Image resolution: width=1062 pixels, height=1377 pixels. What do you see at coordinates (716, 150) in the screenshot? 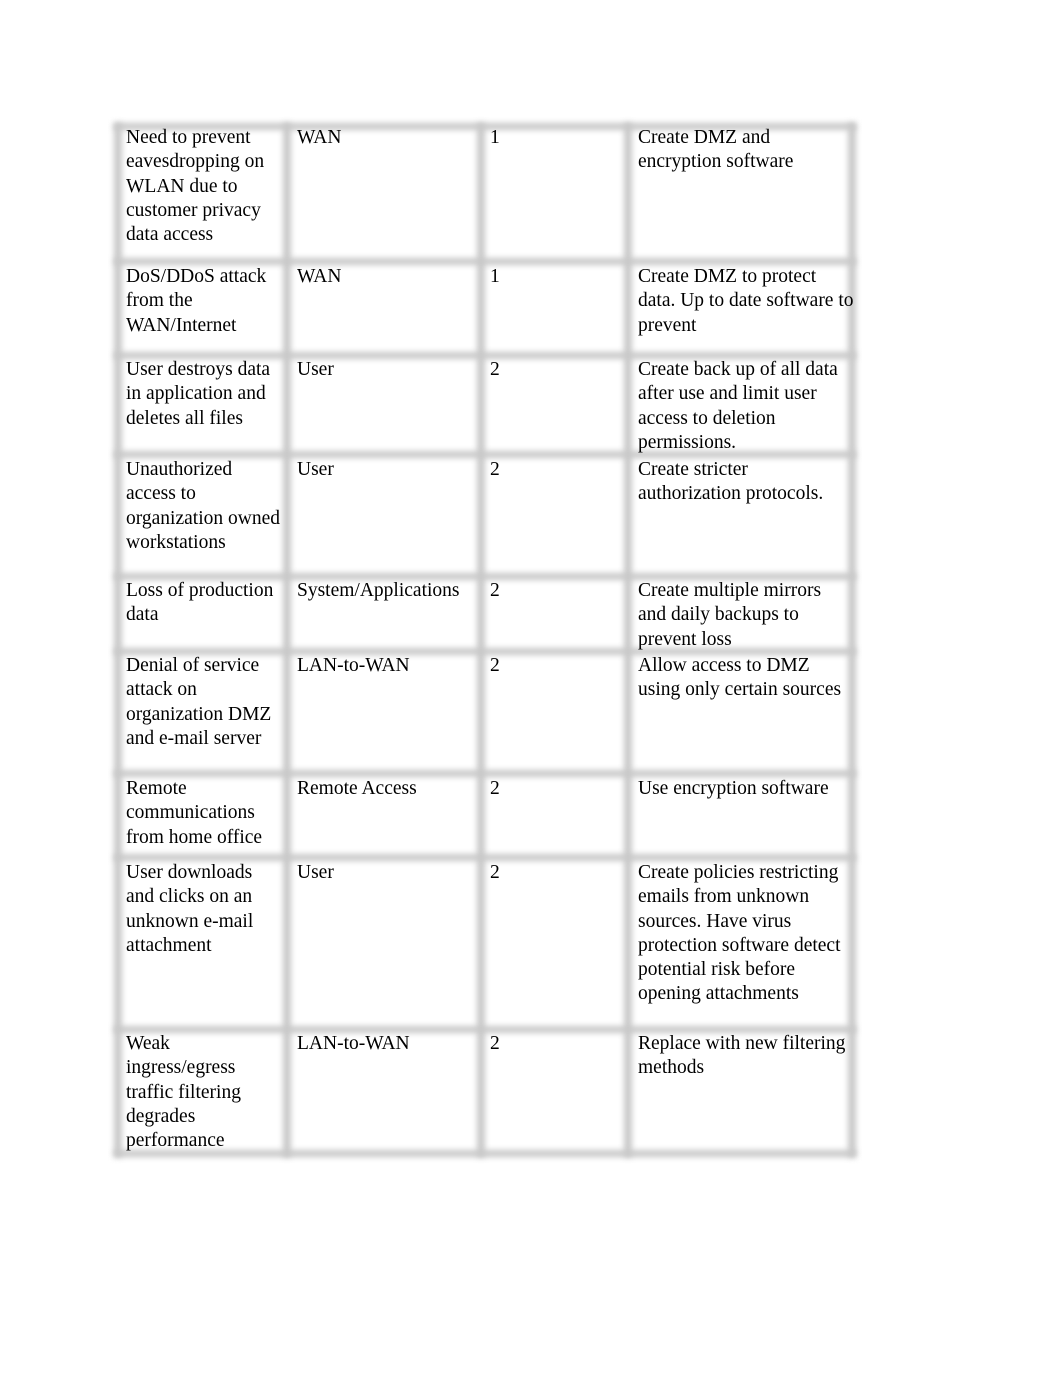
I see `action-cell: Create DMZ and encryption software` at bounding box center [716, 150].